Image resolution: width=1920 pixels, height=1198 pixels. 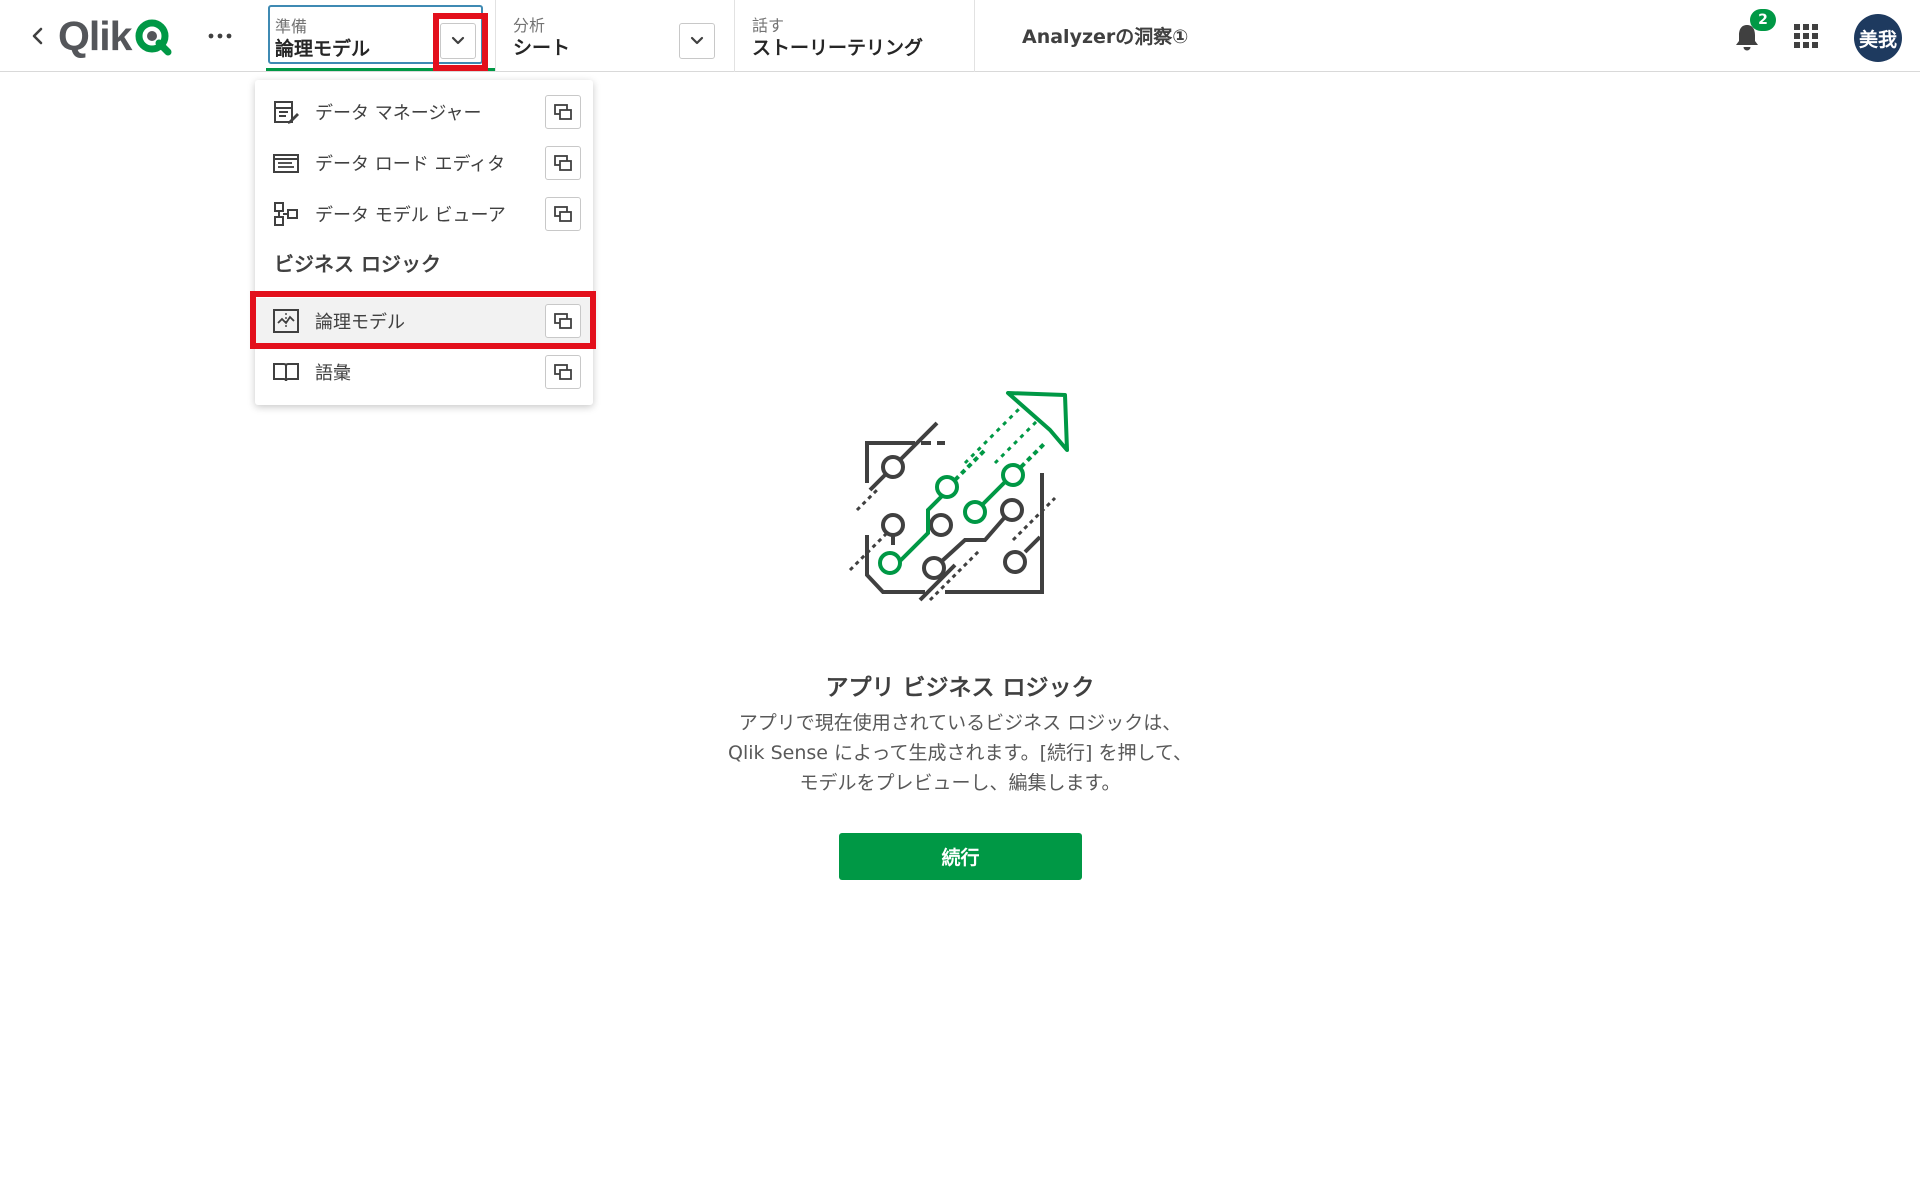 What do you see at coordinates (95, 35) in the screenshot?
I see `logo-text: Qlik` at bounding box center [95, 35].